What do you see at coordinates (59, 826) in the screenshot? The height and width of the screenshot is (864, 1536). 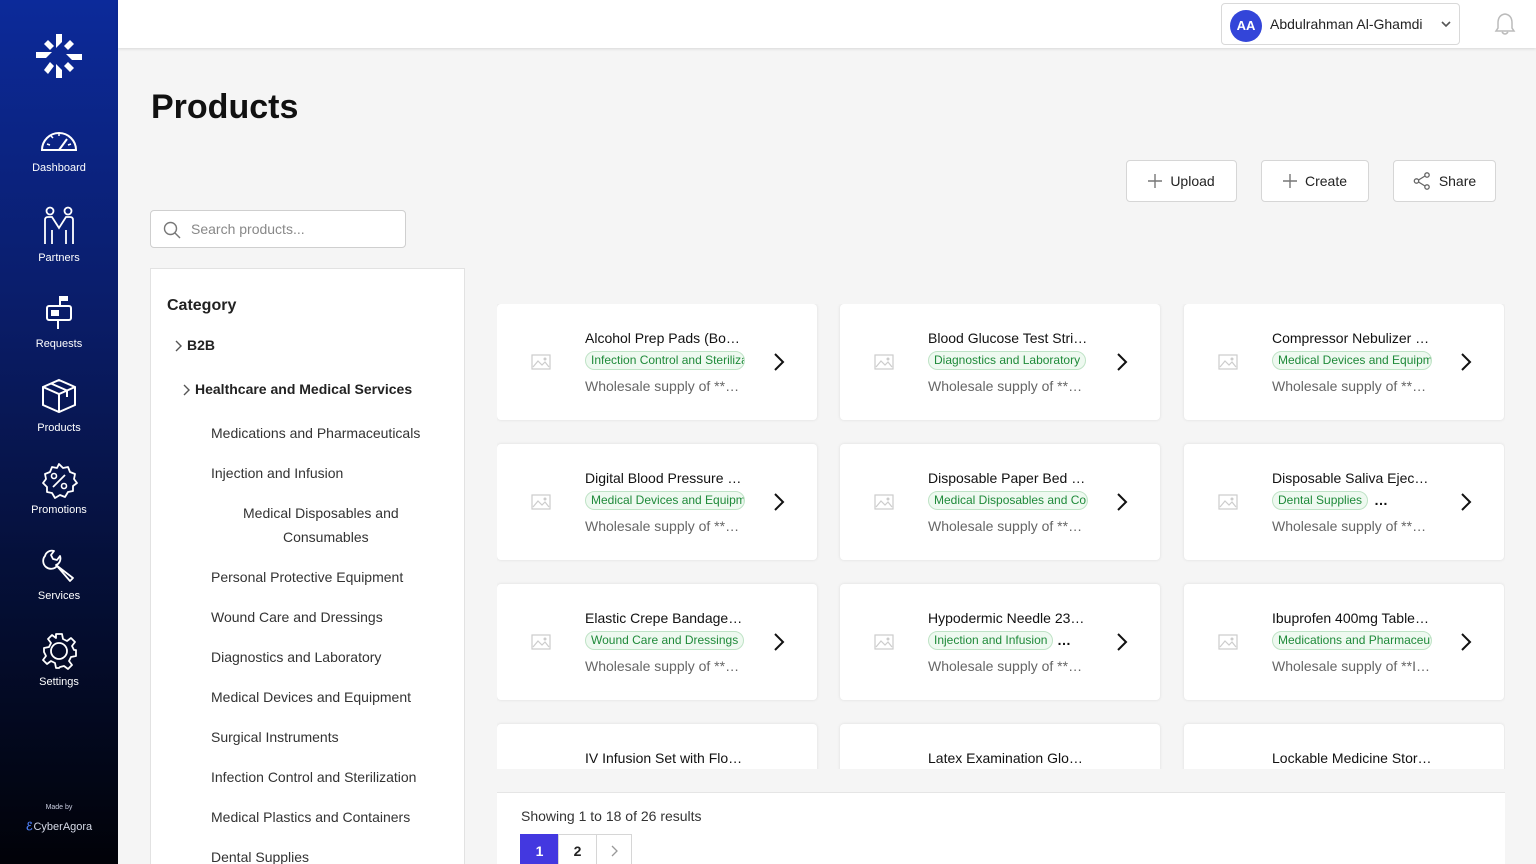 I see `brand-footer: ℰCyberAgora` at bounding box center [59, 826].